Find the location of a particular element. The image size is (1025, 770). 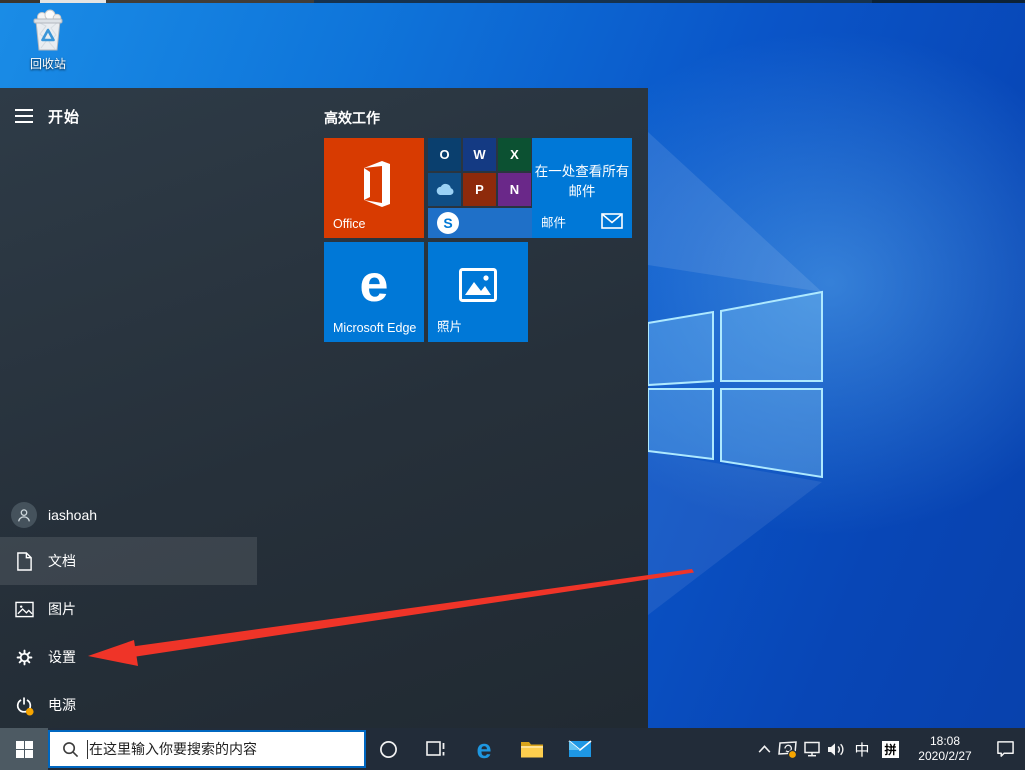

tile-office-label: Office is located at coordinates (349, 224).